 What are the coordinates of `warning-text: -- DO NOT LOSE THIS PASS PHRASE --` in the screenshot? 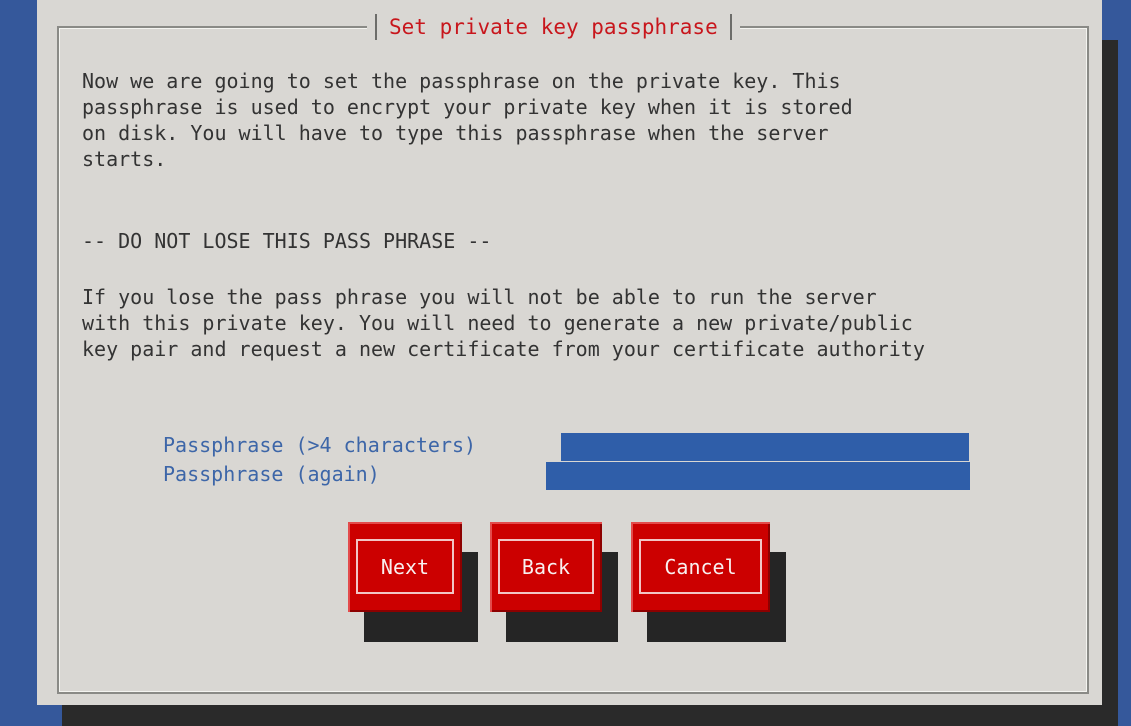 It's located at (287, 241).